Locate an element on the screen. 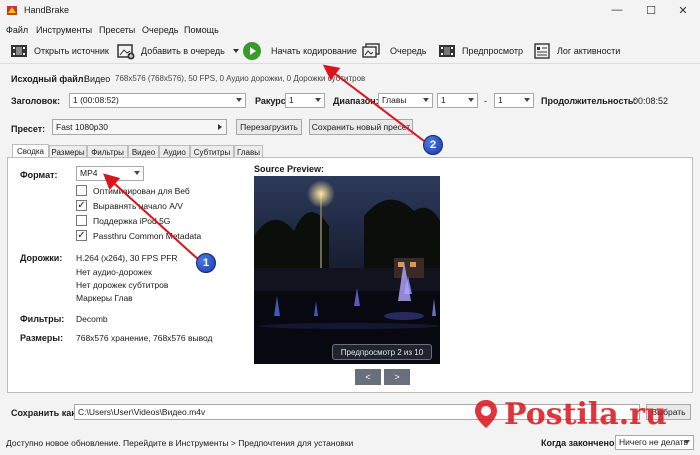 The width and height of the screenshot is (700, 455). annotation-marker-2: 2 is located at coordinates (433, 145).